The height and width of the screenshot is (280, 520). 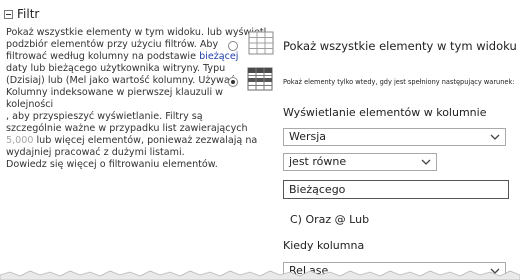 What do you see at coordinates (28, 14) in the screenshot?
I see `section-title: Filtr` at bounding box center [28, 14].